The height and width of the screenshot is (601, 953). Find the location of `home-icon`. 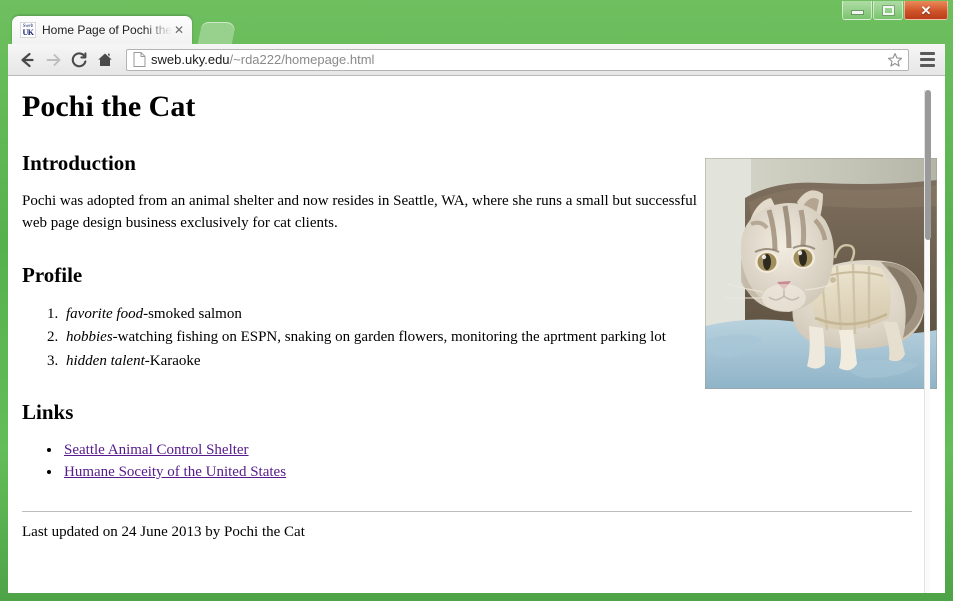

home-icon is located at coordinates (105, 59).